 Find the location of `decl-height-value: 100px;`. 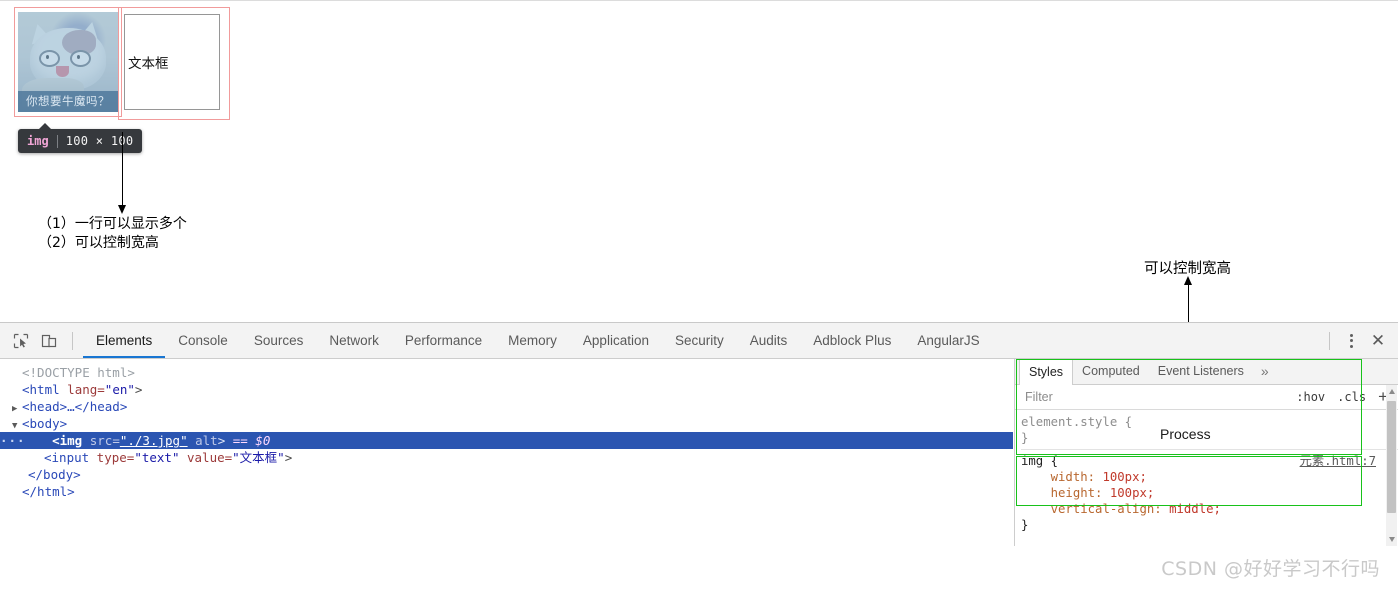

decl-height-value: 100px; is located at coordinates (1132, 493).